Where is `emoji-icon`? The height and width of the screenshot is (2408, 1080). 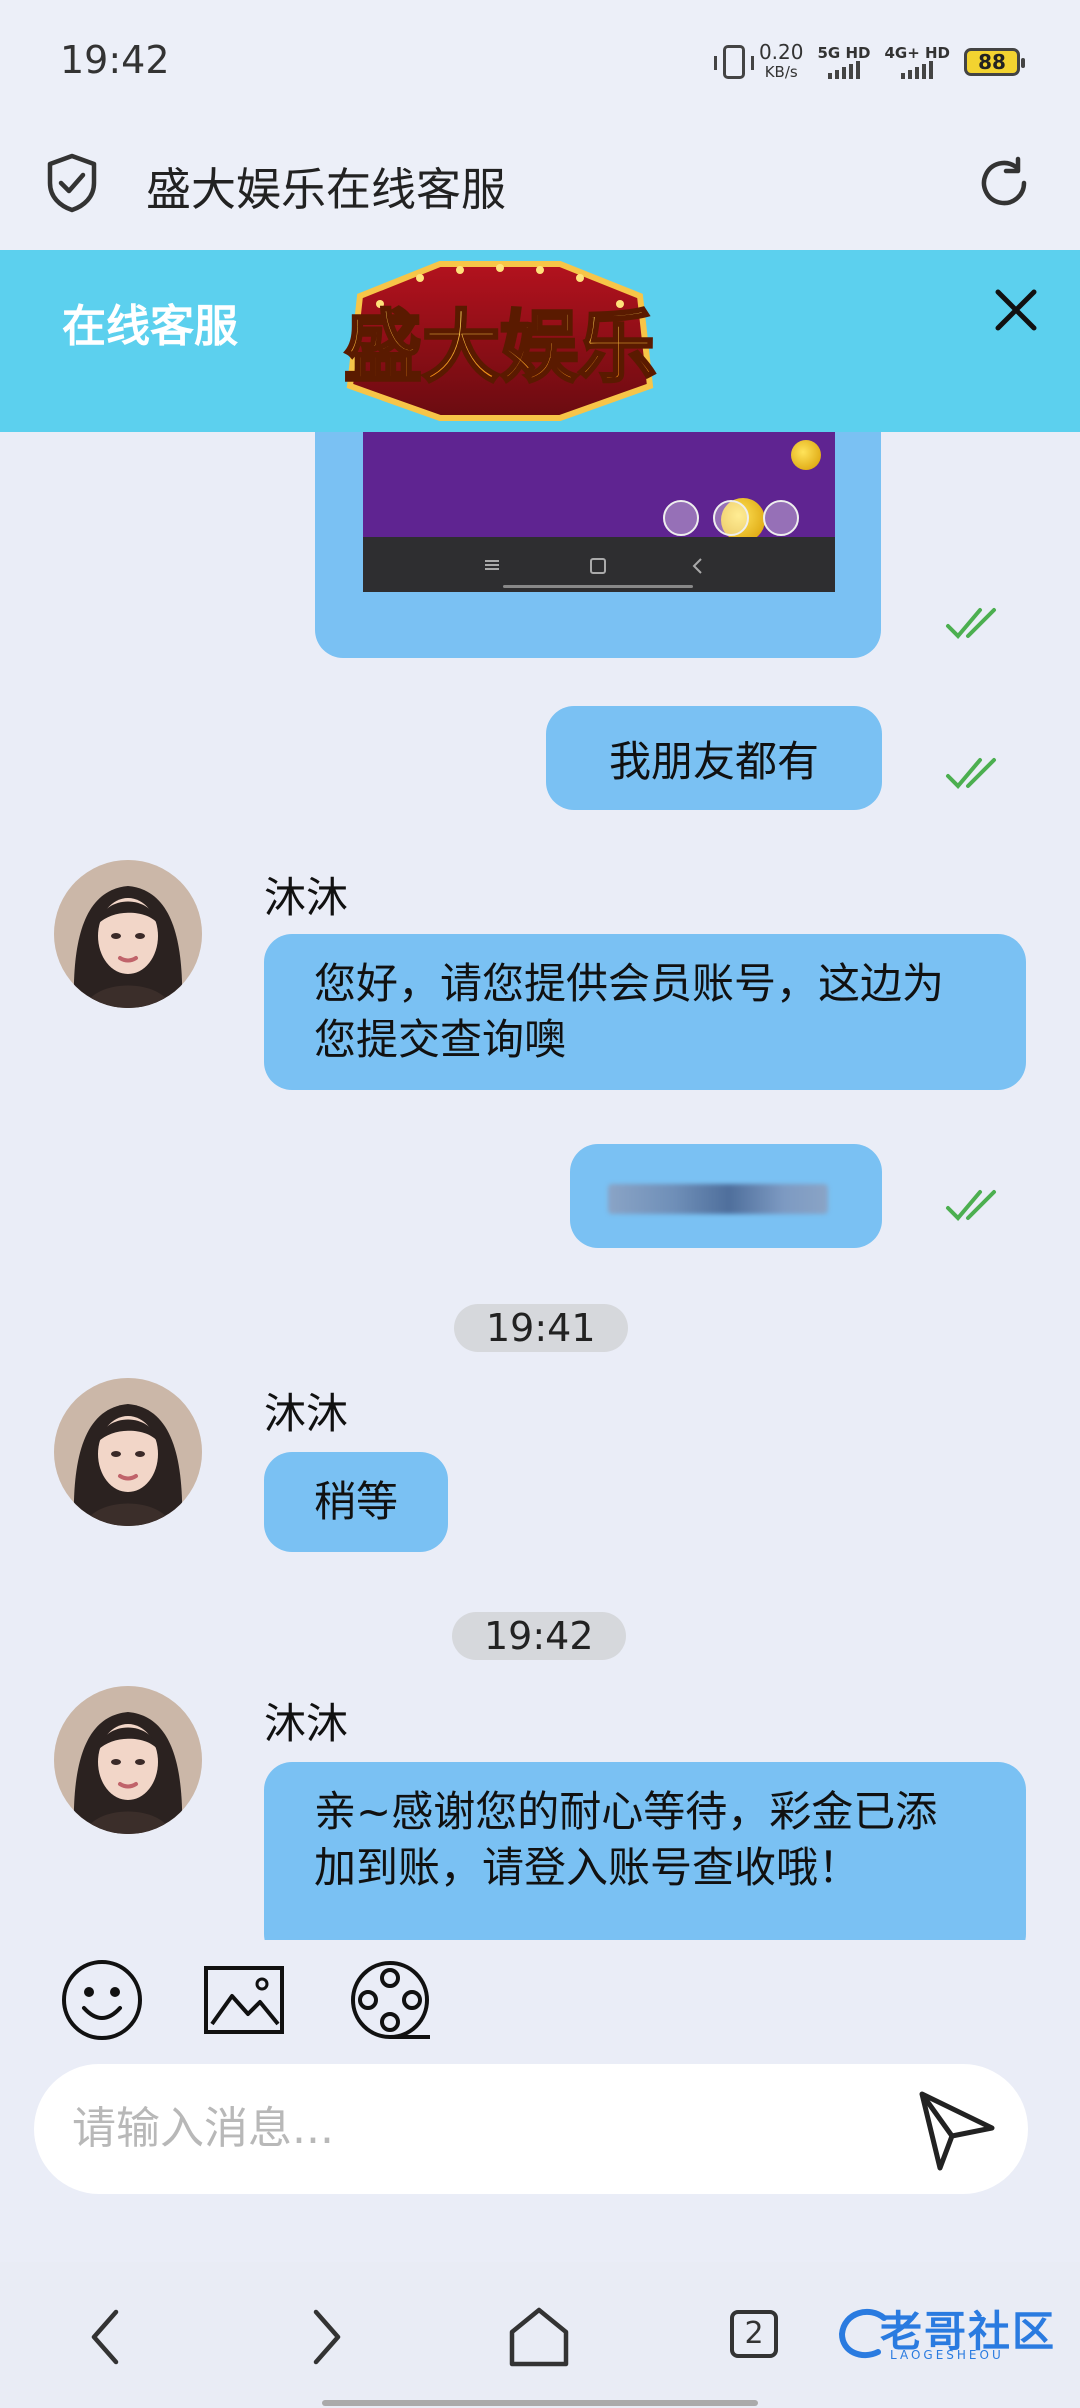
emoji-icon is located at coordinates (102, 2000).